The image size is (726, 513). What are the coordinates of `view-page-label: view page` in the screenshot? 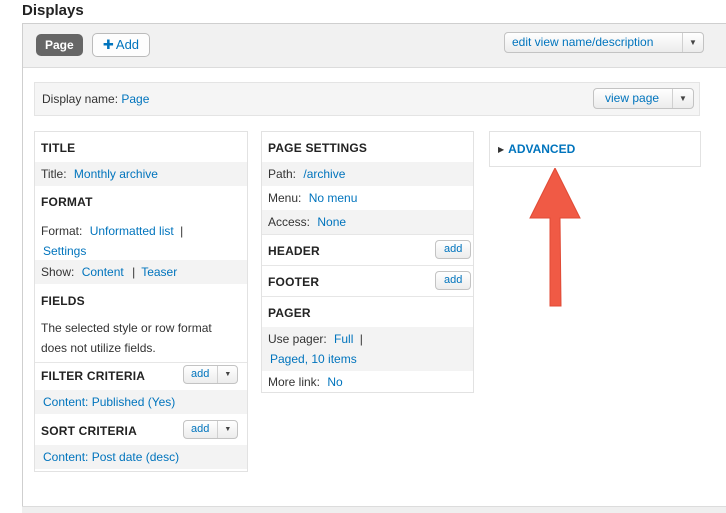 It's located at (632, 98).